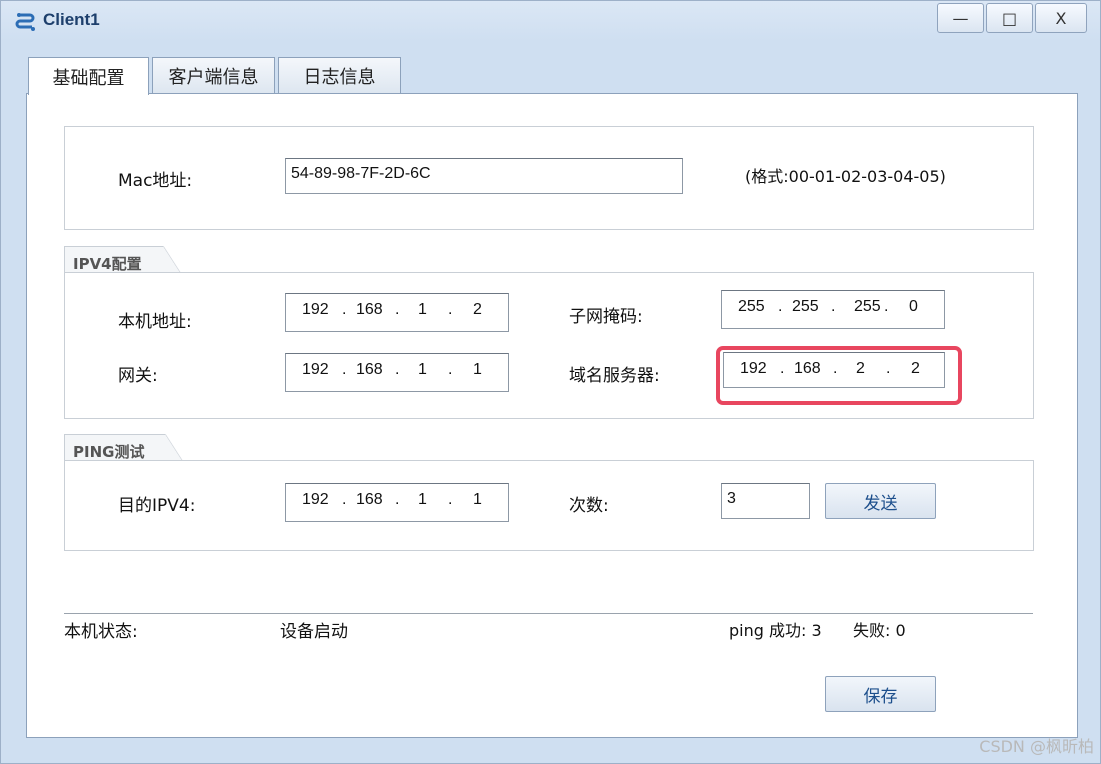 This screenshot has height=764, width=1101. What do you see at coordinates (845, 176) in the screenshot?
I see `mac-format-hint: (格式:00-01-02-03-04-05)` at bounding box center [845, 176].